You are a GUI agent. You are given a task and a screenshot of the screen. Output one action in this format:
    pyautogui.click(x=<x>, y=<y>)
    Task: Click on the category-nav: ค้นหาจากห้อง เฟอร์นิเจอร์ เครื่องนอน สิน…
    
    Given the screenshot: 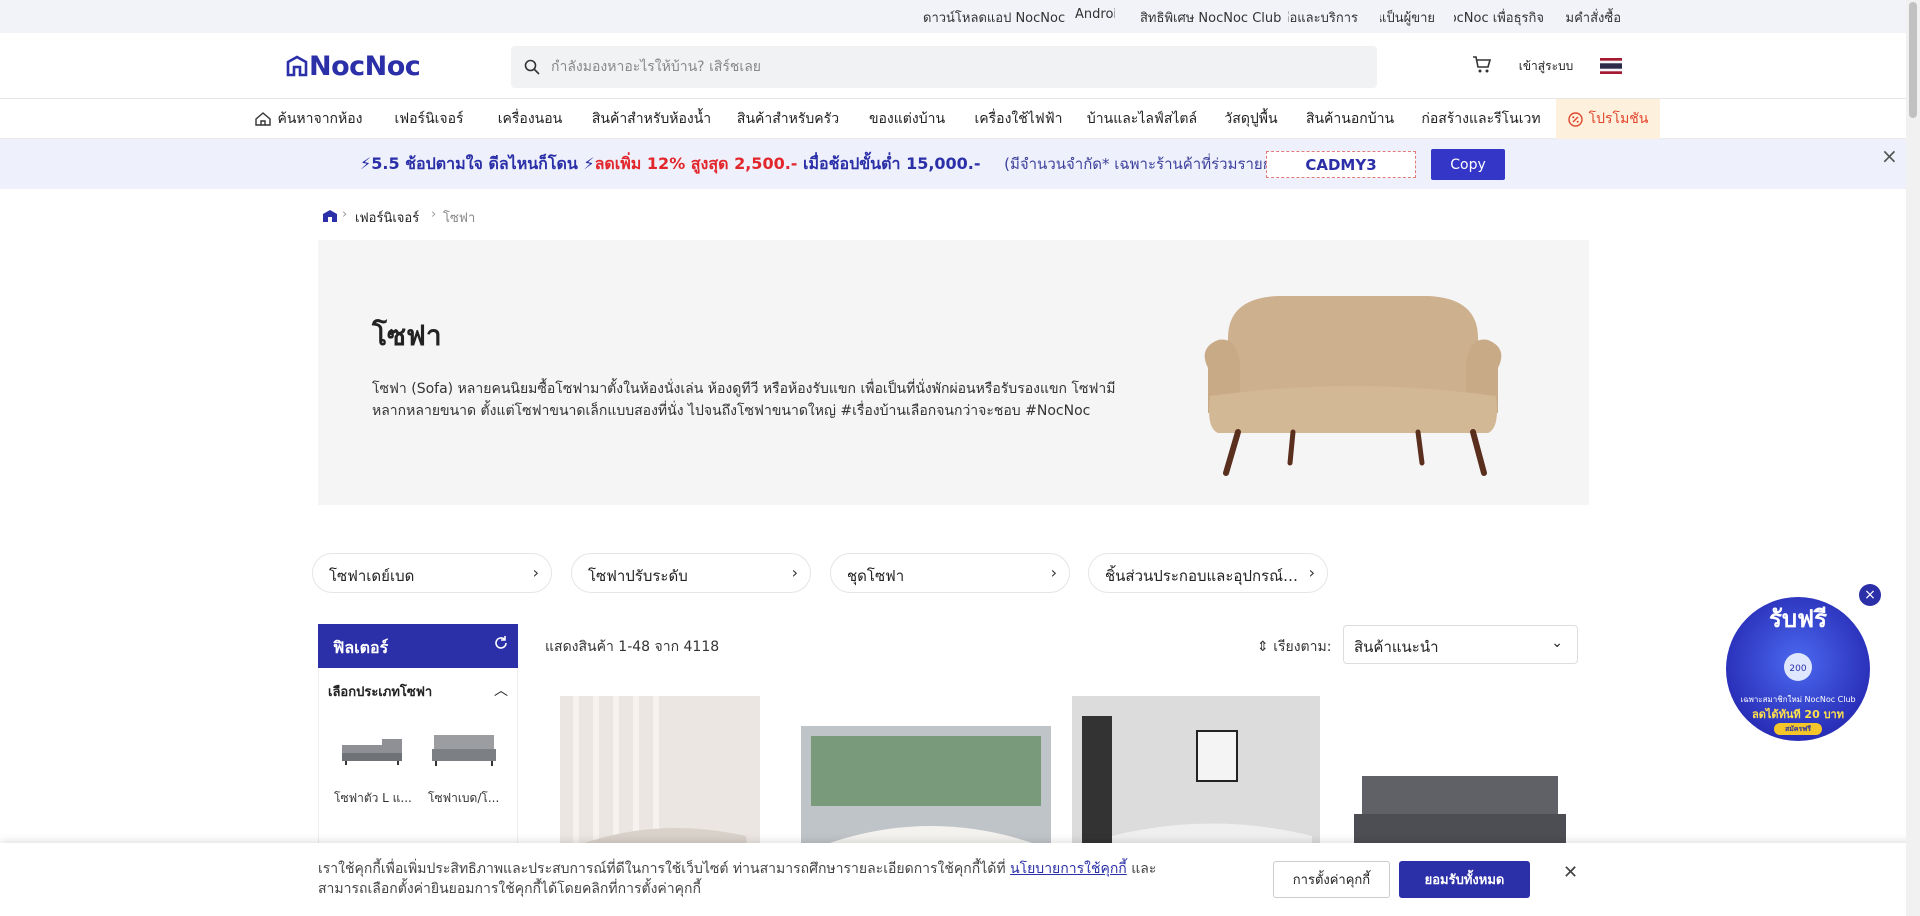 What is the action you would take?
    pyautogui.click(x=960, y=119)
    